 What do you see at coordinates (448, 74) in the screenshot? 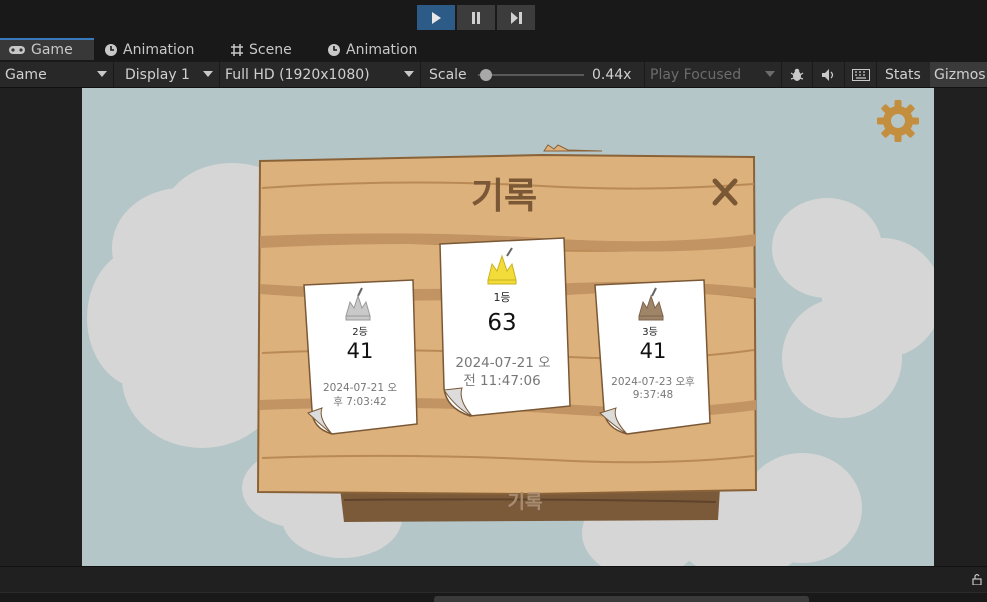
I see `scale-label: Scale` at bounding box center [448, 74].